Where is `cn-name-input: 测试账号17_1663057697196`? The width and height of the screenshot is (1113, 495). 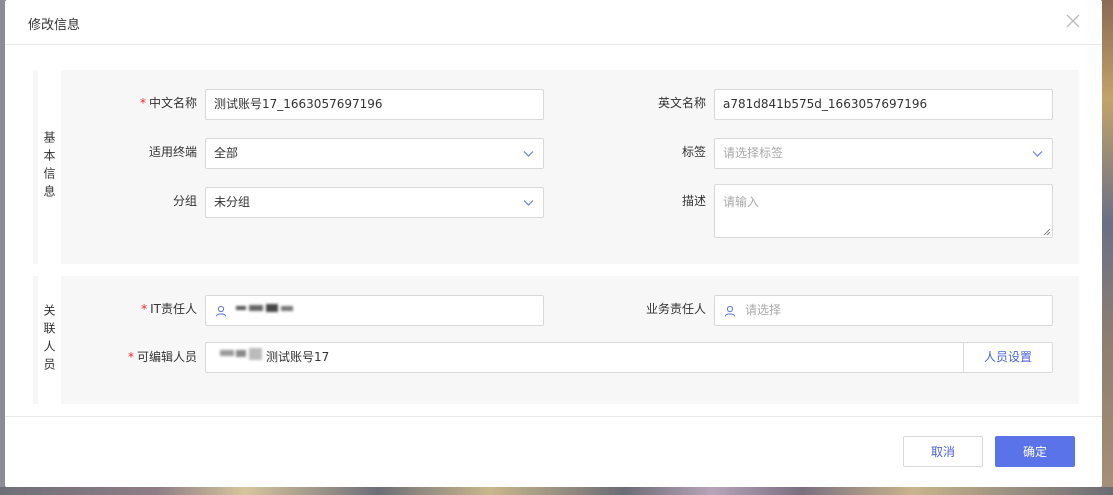
cn-name-input: 测试账号17_1663057697196 is located at coordinates (374, 104).